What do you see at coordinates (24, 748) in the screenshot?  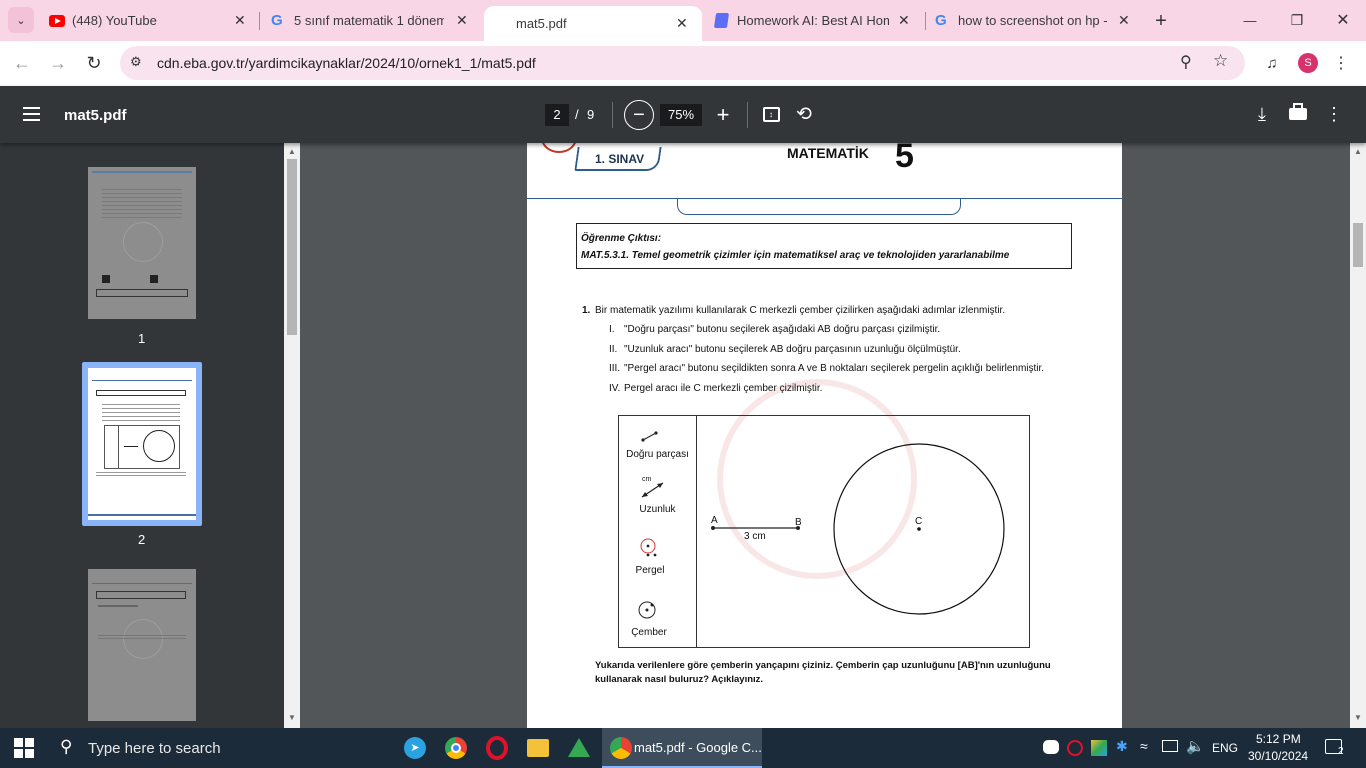 I see `windows-start-icon` at bounding box center [24, 748].